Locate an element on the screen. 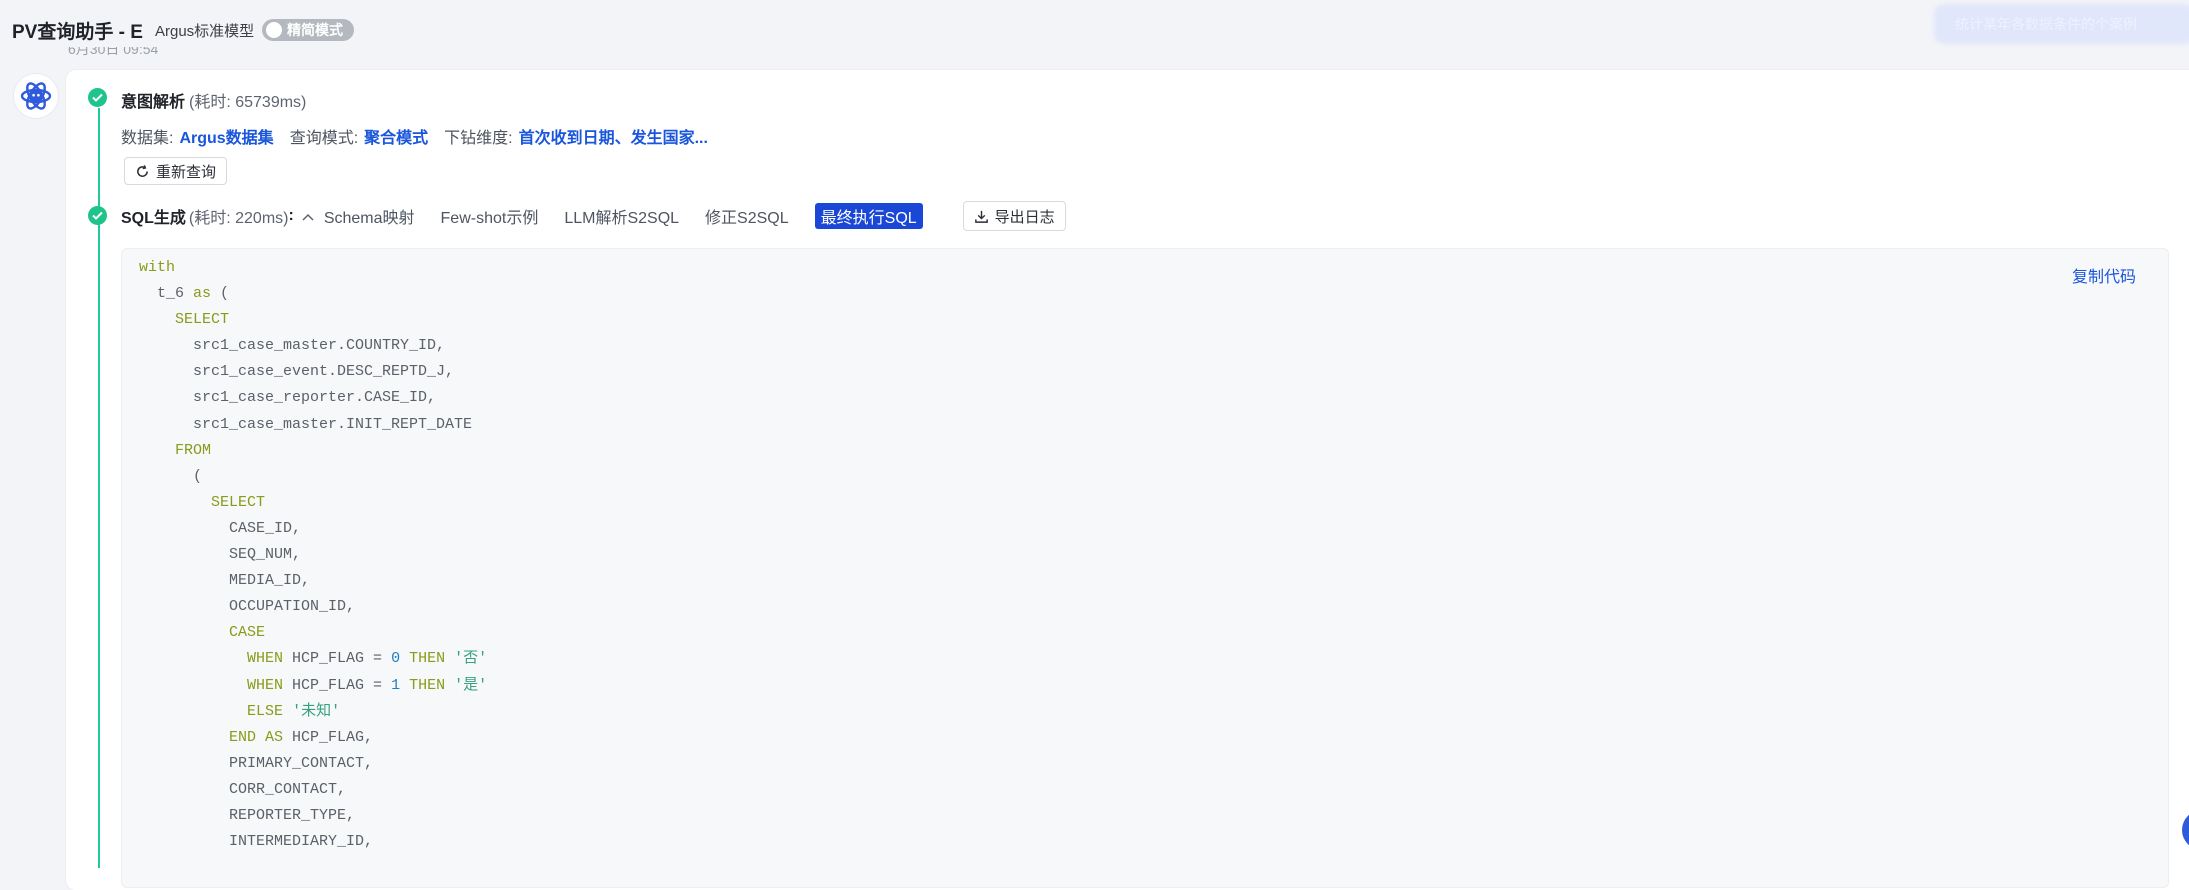  code-line: MEDIA_ID, is located at coordinates (313, 581).